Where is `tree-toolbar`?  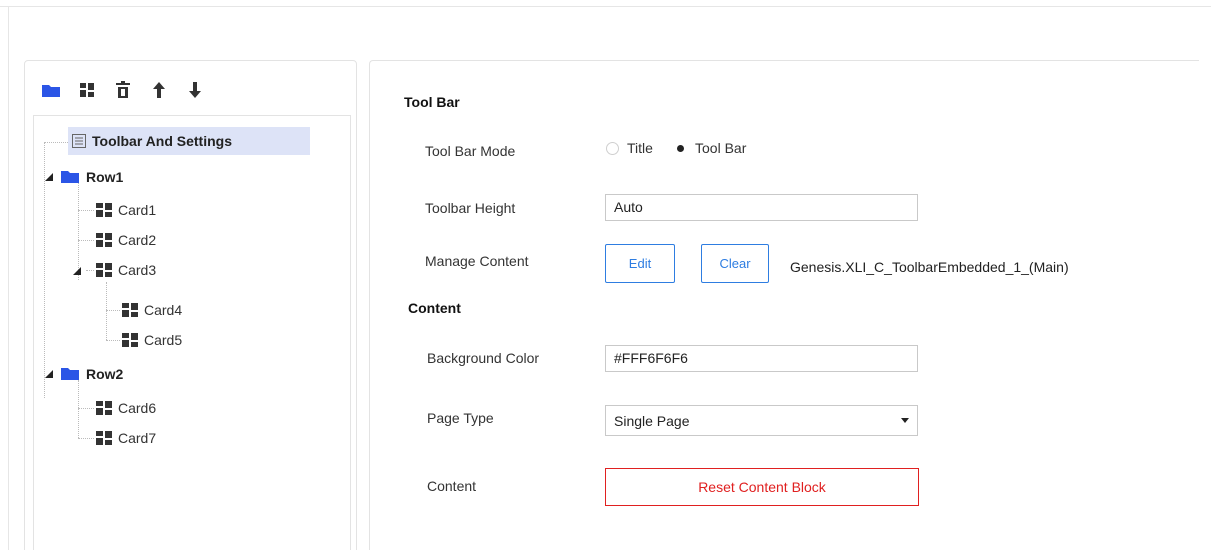 tree-toolbar is located at coordinates (130, 90).